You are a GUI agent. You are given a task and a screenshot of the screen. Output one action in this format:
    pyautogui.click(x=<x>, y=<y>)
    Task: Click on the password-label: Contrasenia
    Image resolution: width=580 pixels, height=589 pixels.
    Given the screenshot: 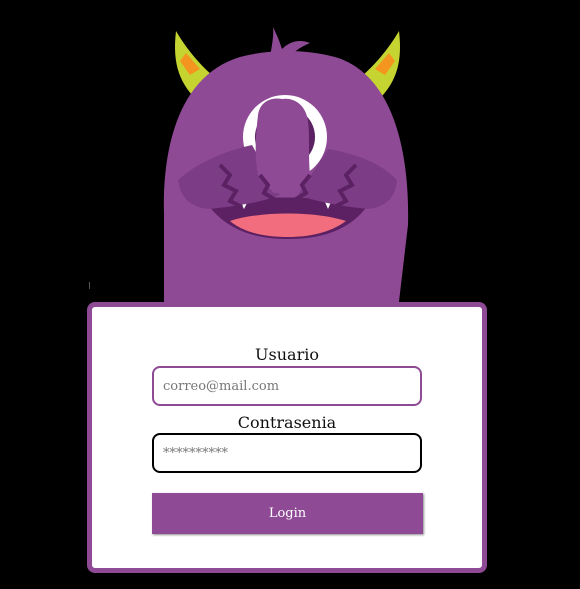 What is the action you would take?
    pyautogui.click(x=287, y=422)
    